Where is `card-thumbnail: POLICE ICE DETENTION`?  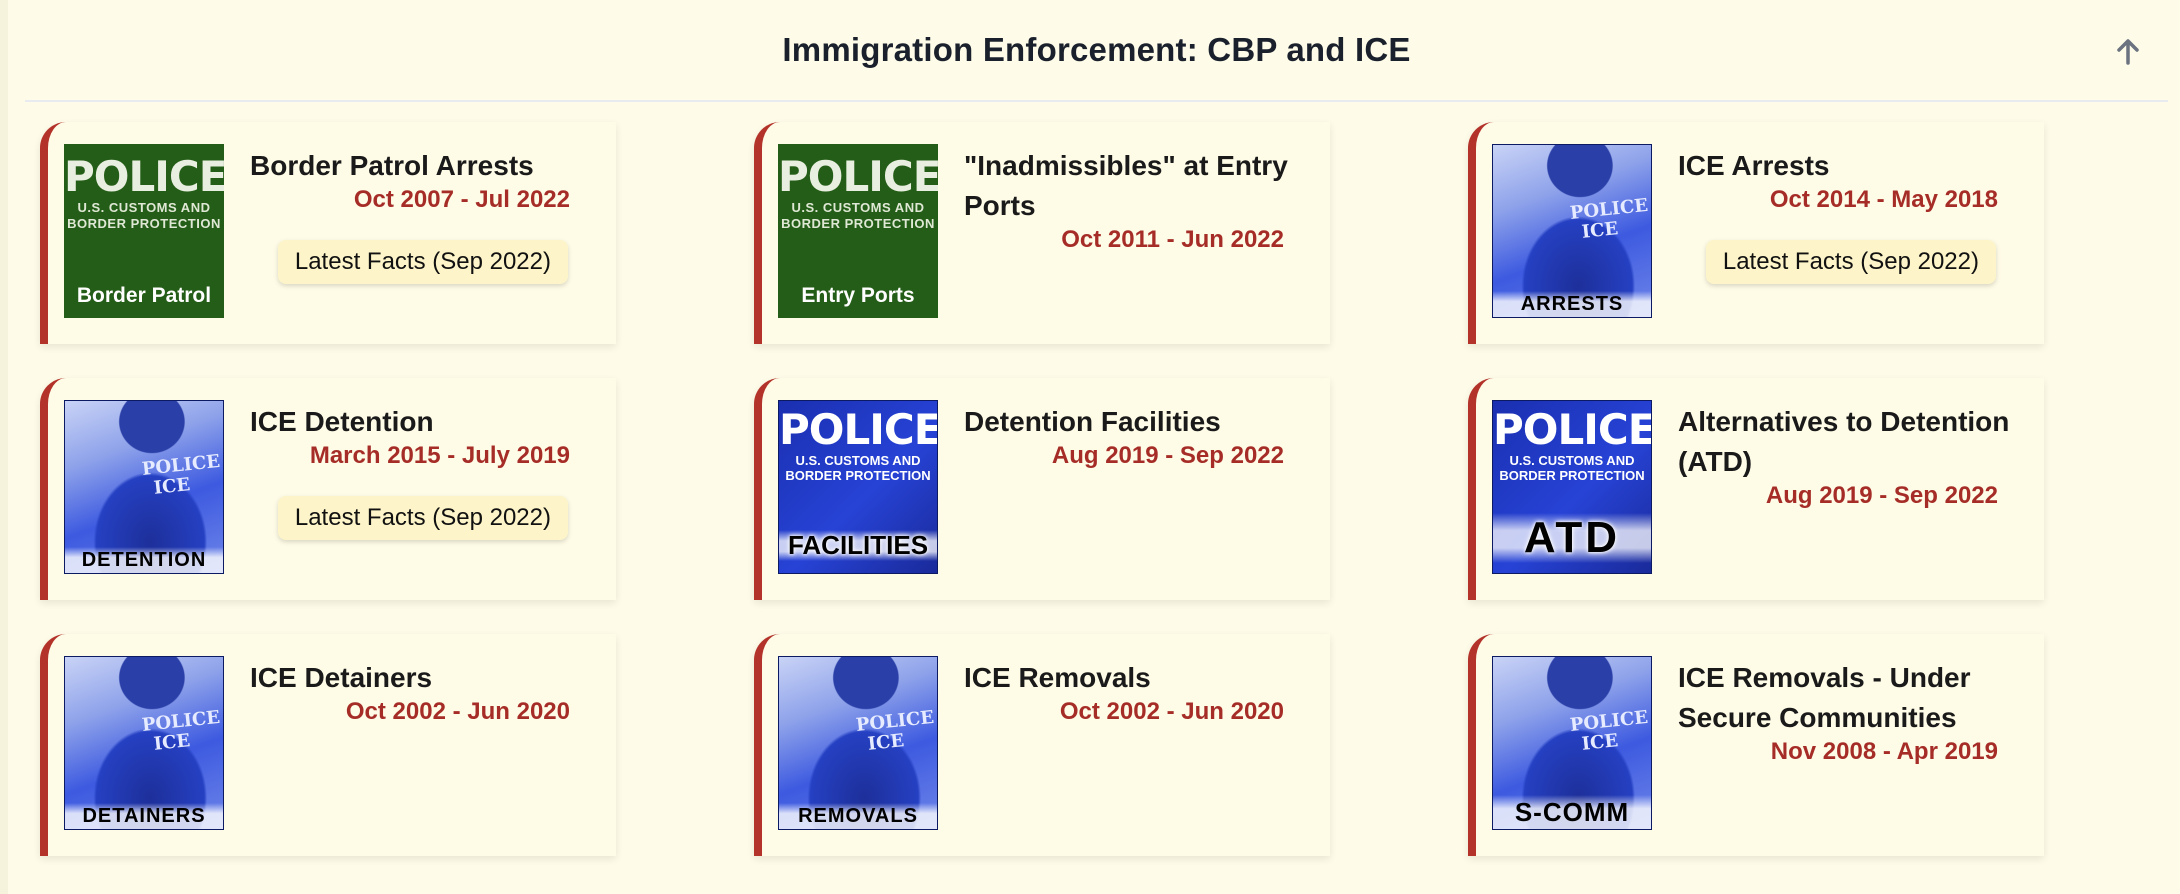 card-thumbnail: POLICE ICE DETENTION is located at coordinates (144, 487).